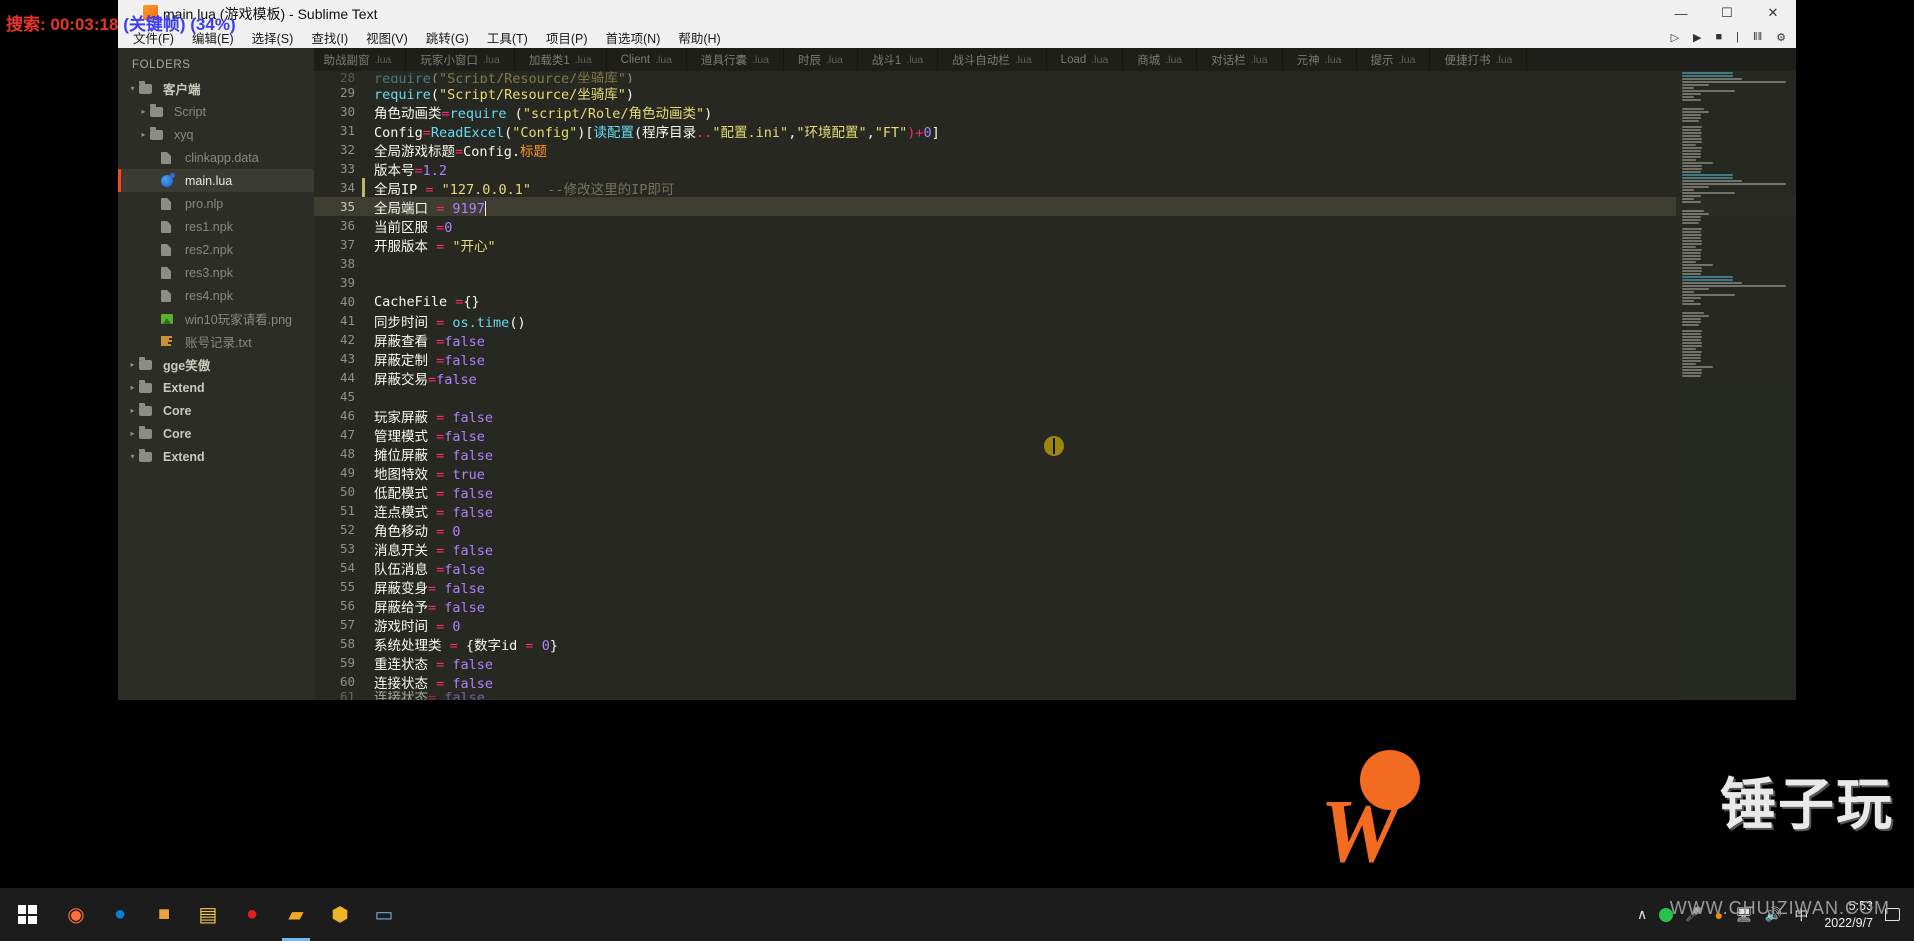 This screenshot has height=941, width=1914. Describe the element at coordinates (898, 59) in the screenshot. I see `tab-战斗1.lua: 战斗1 .lua` at that location.